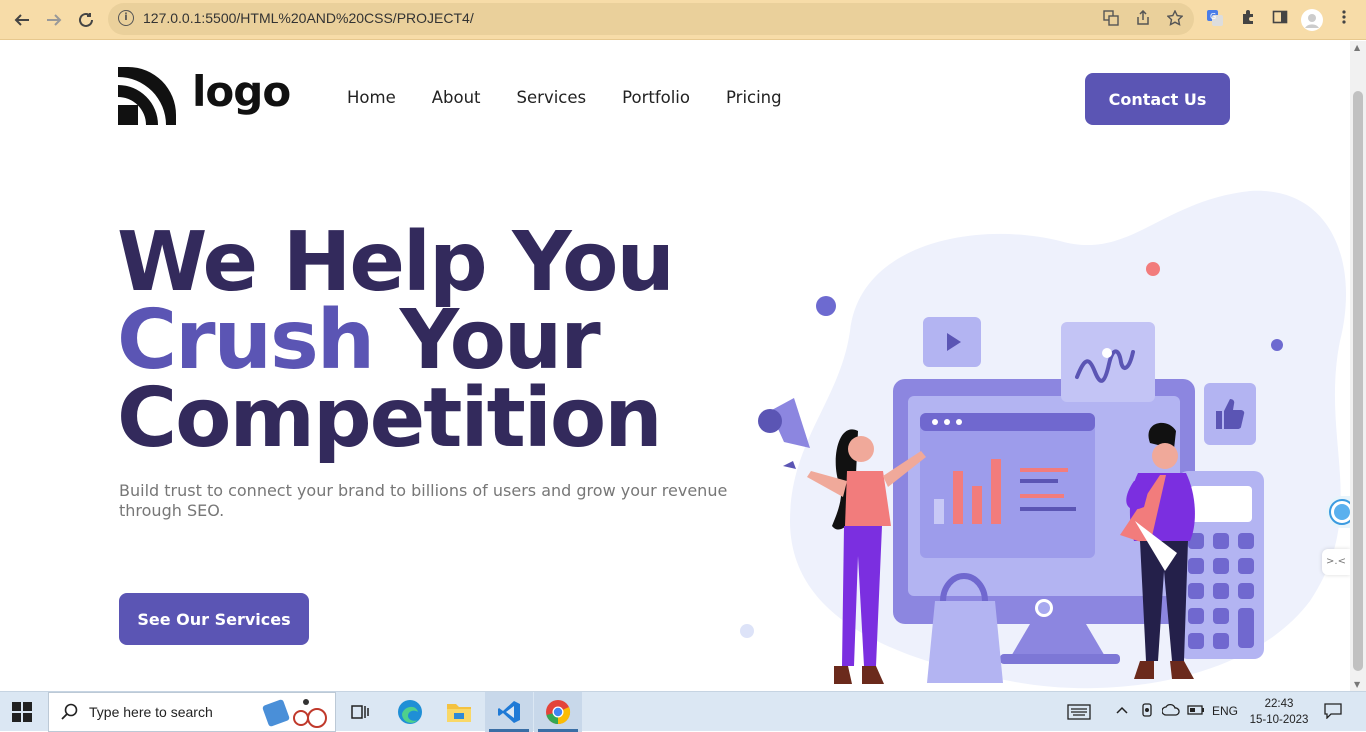 Image resolution: width=1366 pixels, height=732 pixels. Describe the element at coordinates (1336, 562) in the screenshot. I see `side-widget-expand: >.<` at that location.